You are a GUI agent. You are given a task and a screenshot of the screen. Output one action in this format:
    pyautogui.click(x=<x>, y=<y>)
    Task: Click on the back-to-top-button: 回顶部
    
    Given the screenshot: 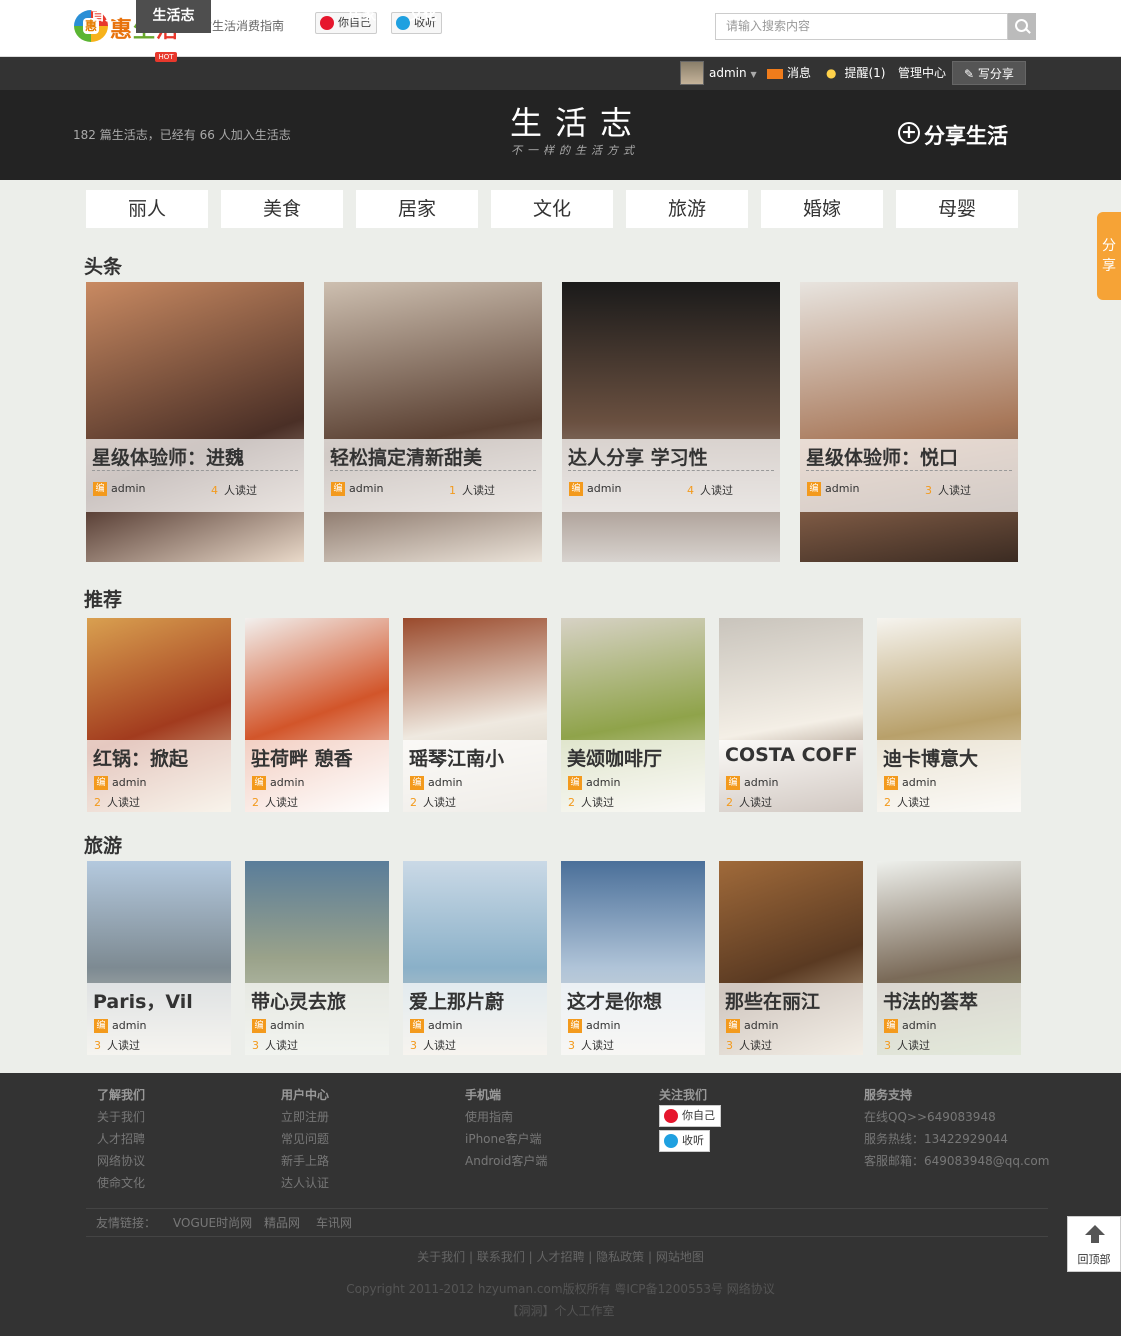 What is the action you would take?
    pyautogui.click(x=1094, y=1244)
    